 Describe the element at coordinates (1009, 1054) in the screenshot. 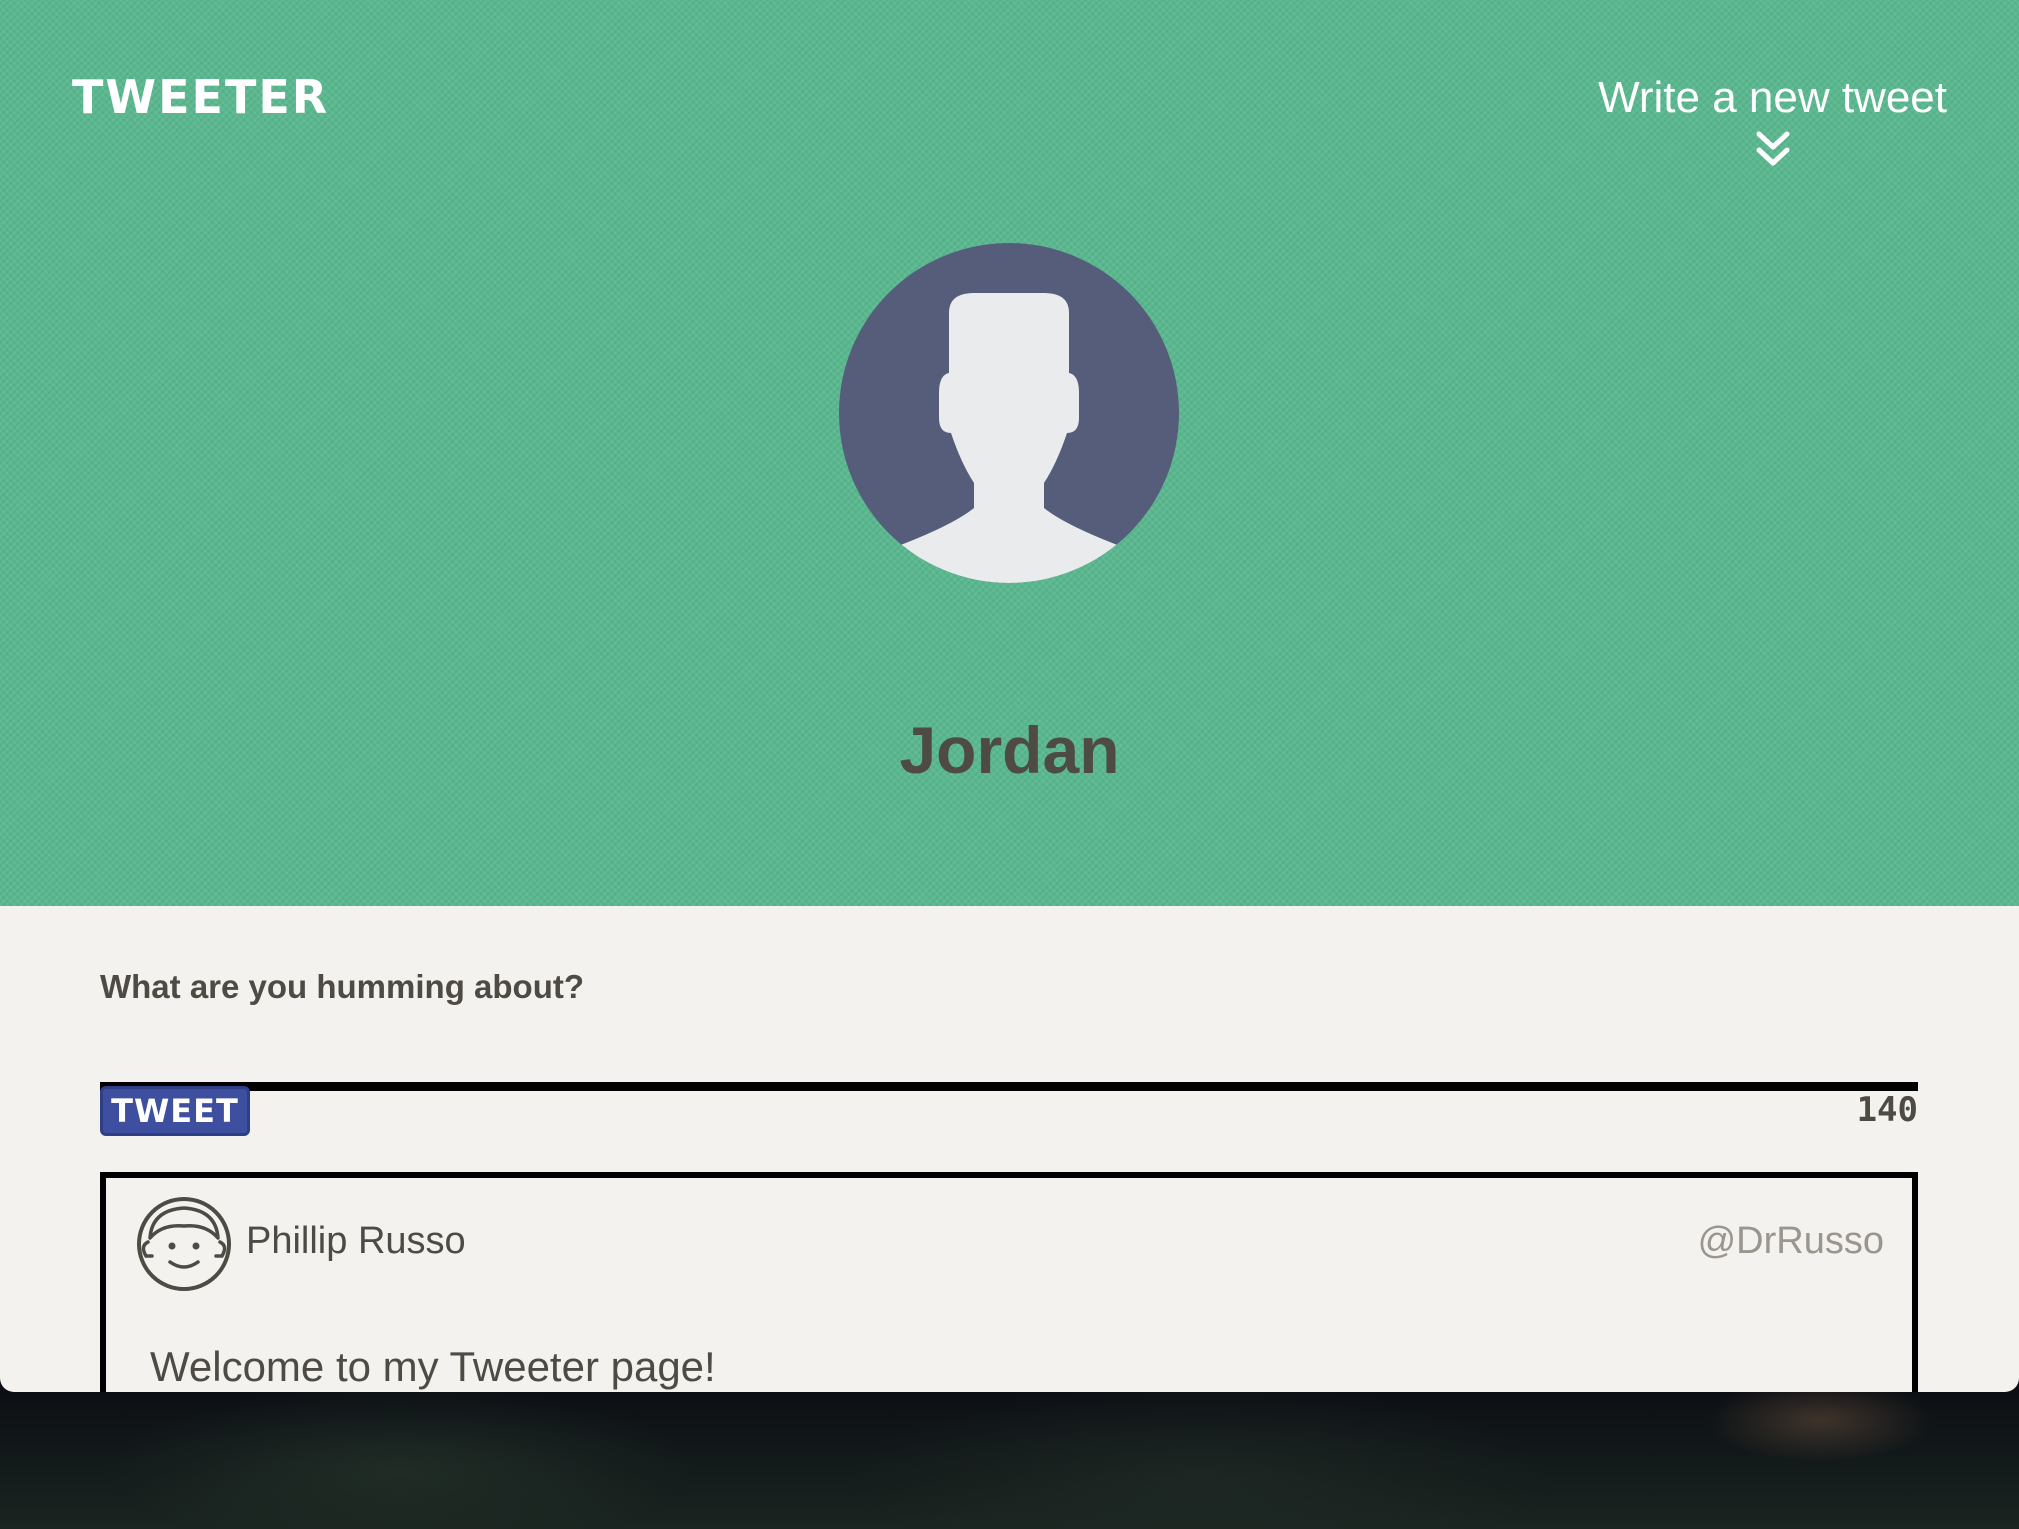

I see `tweet-text-input` at that location.